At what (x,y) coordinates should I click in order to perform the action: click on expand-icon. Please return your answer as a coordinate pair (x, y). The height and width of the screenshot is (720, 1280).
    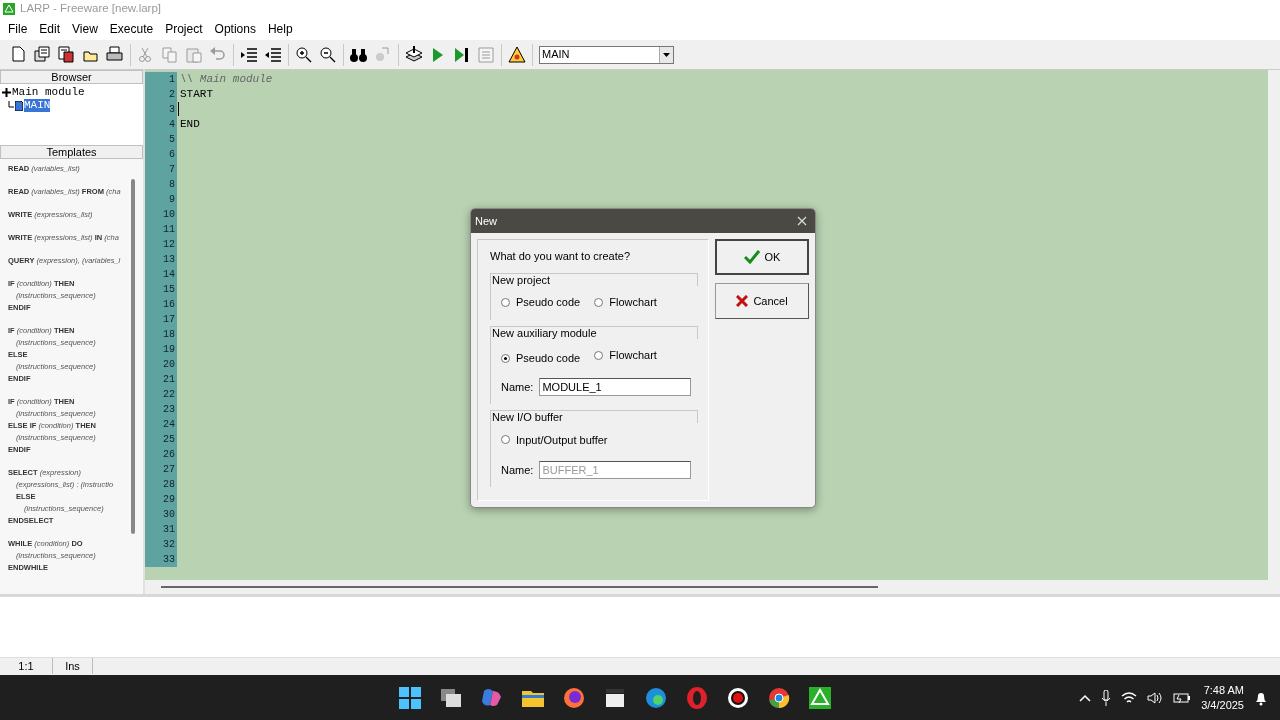
    Looking at the image, I should click on (6, 92).